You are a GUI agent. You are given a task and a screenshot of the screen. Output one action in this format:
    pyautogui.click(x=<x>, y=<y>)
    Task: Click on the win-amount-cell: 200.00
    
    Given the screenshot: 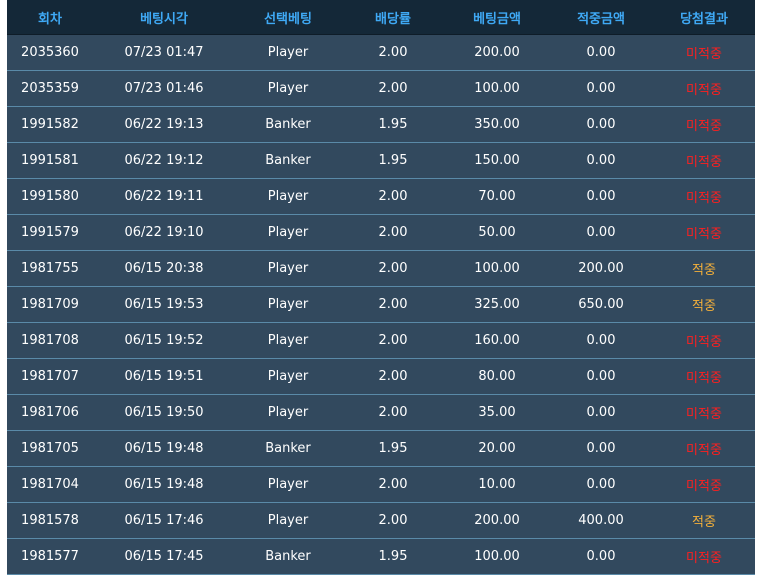 What is the action you would take?
    pyautogui.click(x=601, y=268)
    